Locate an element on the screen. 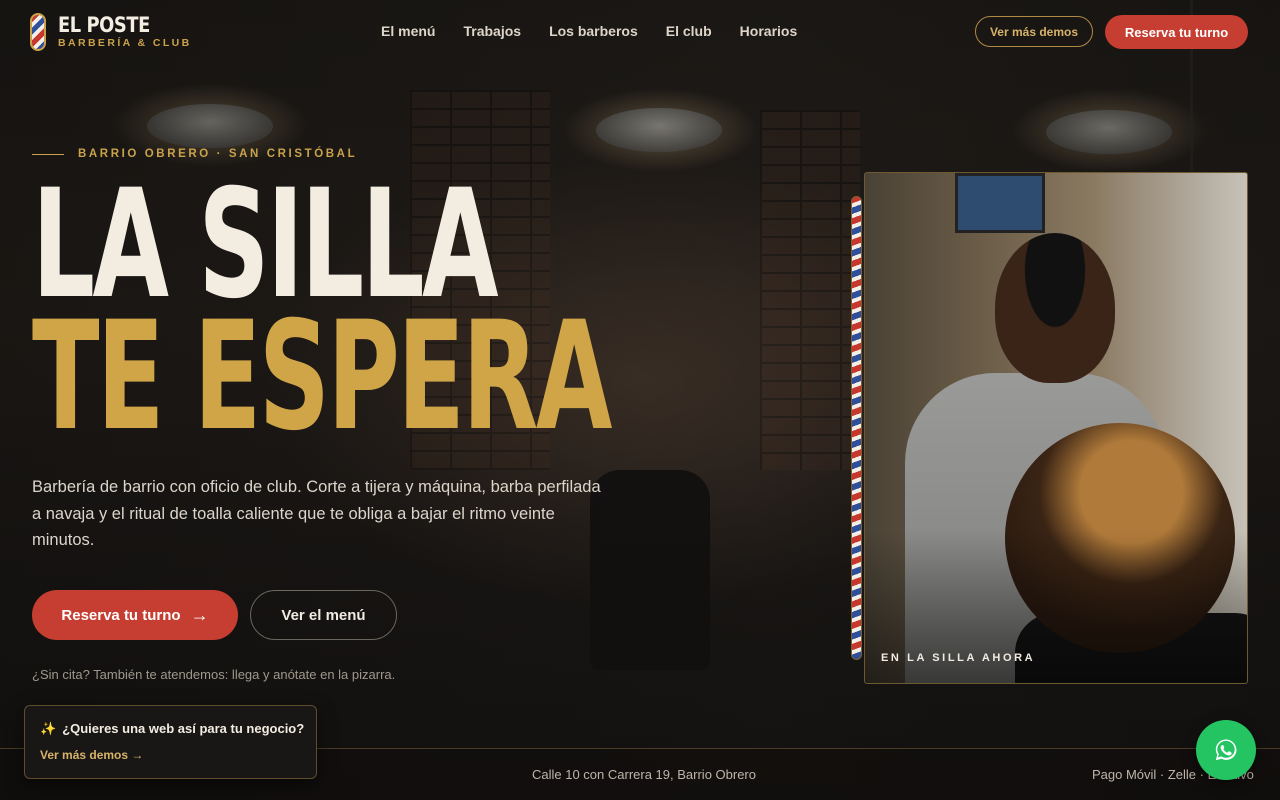  promo-title: ✨ ¿Quieres una web así para tu negocio? is located at coordinates (172, 729).